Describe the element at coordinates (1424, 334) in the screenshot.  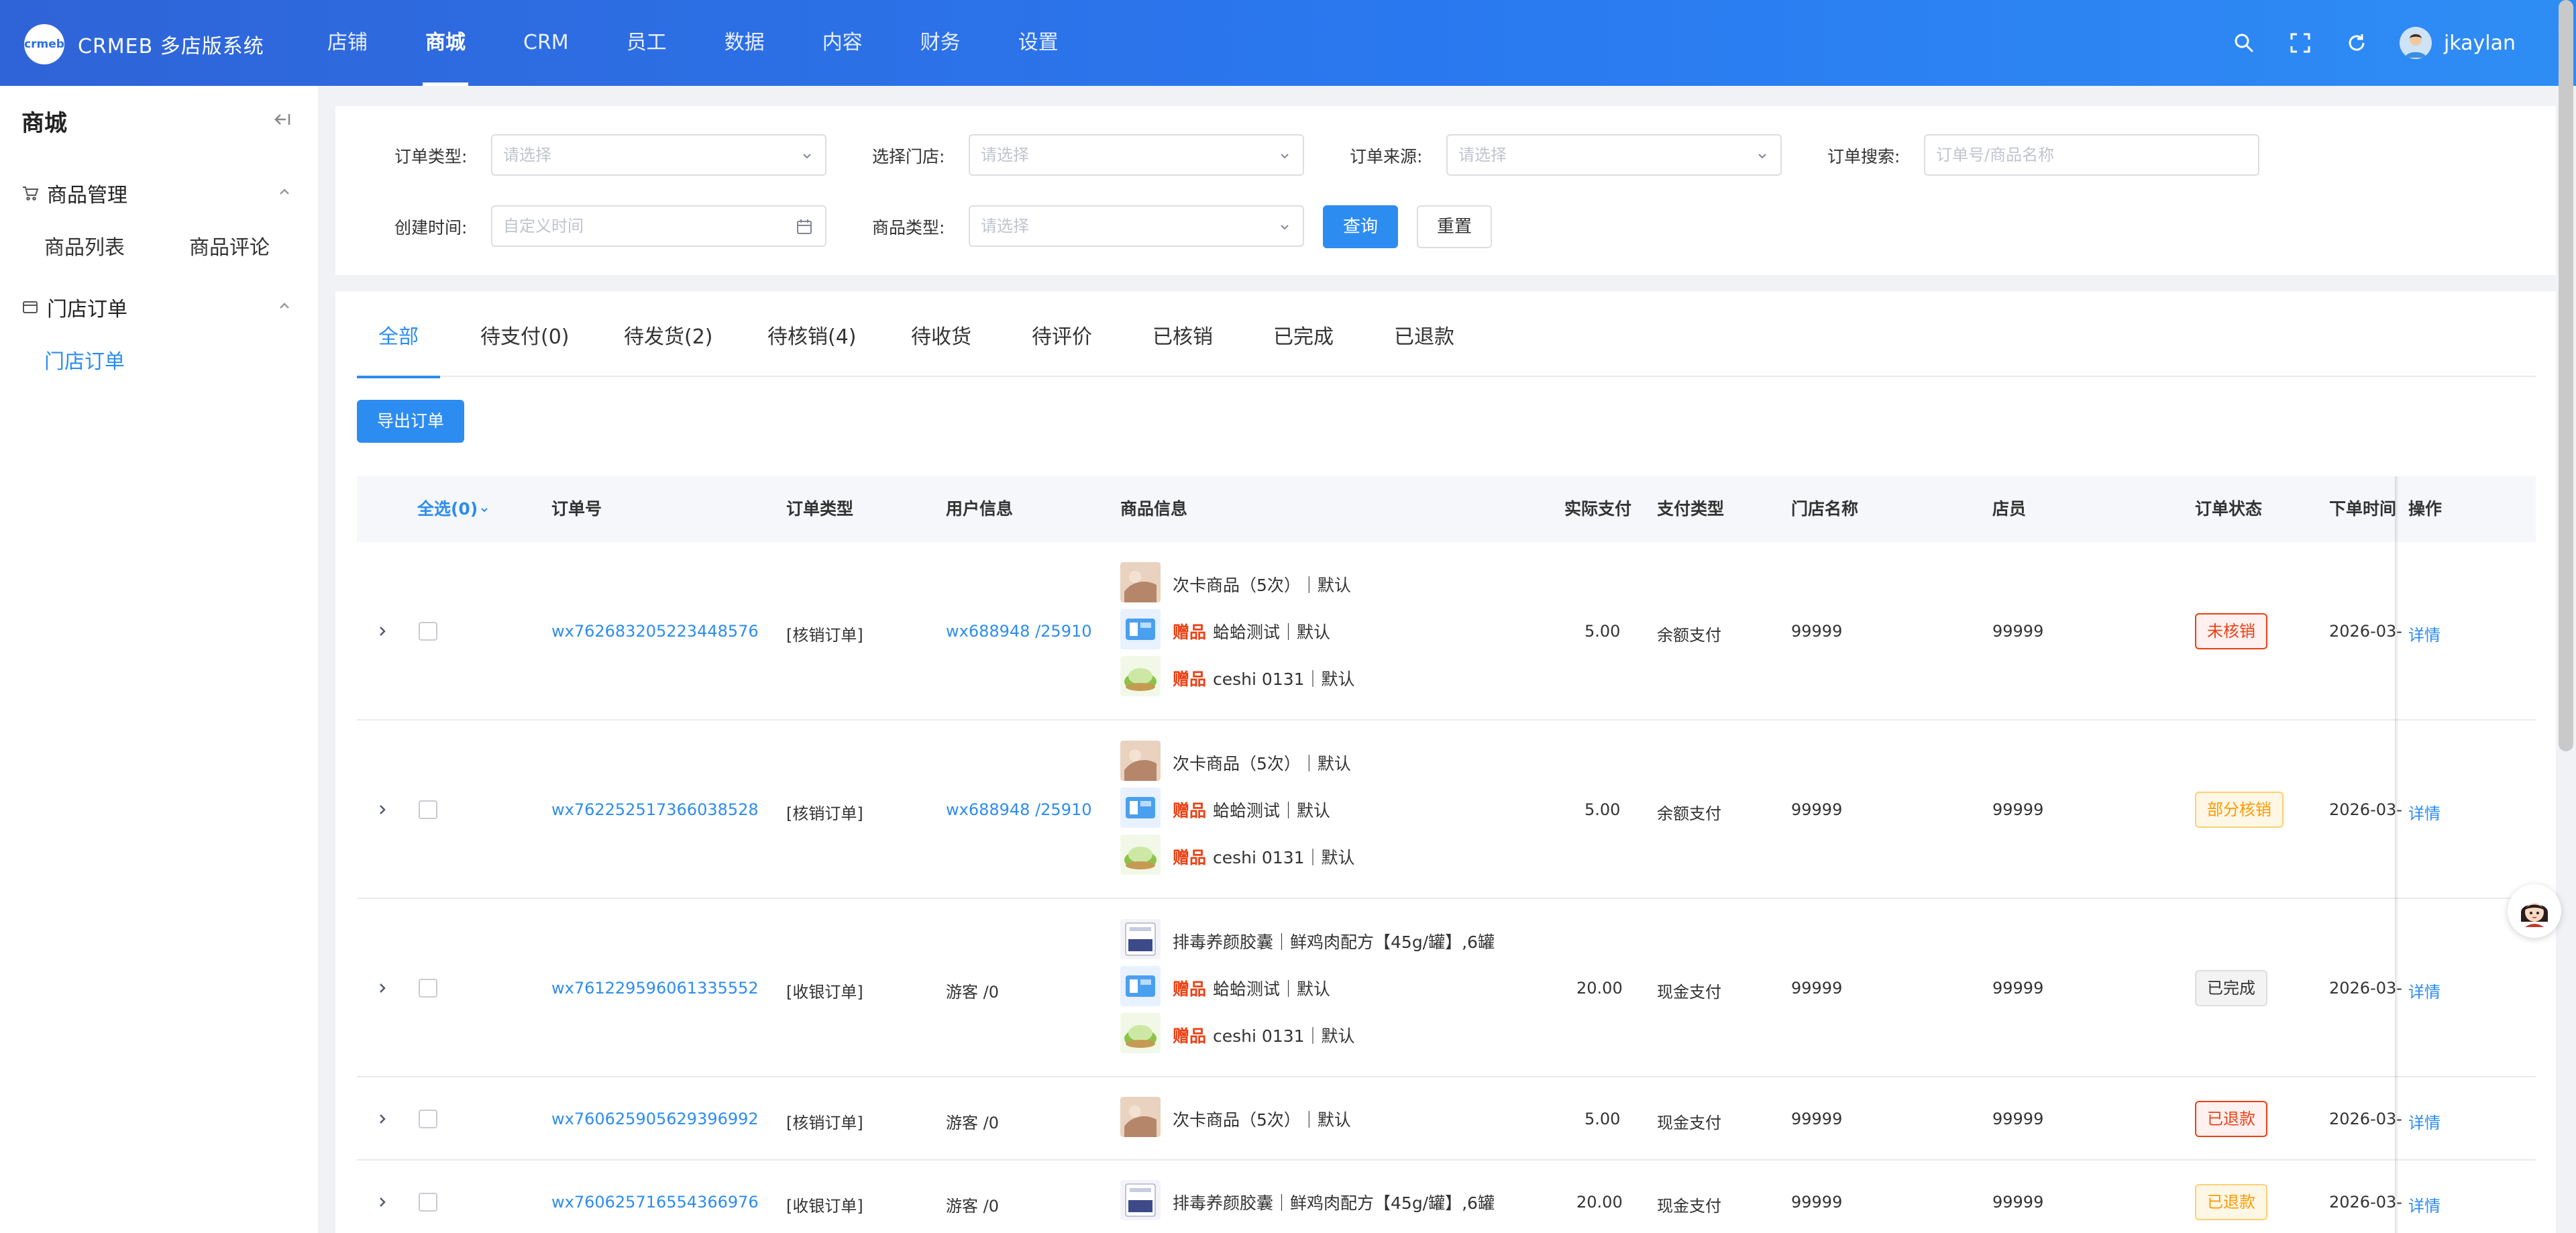
I see `tab-refunded: 已退款` at that location.